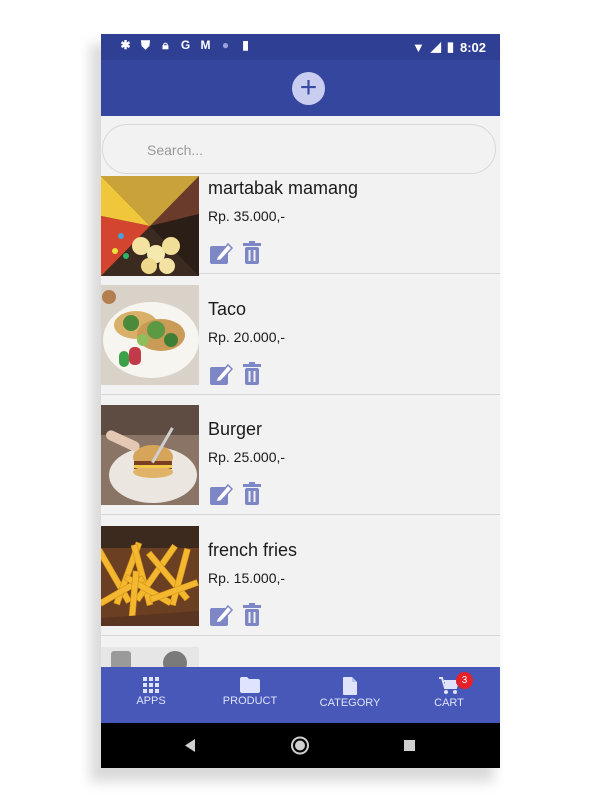  What do you see at coordinates (449, 695) in the screenshot?
I see `nav-cart: CART 3` at bounding box center [449, 695].